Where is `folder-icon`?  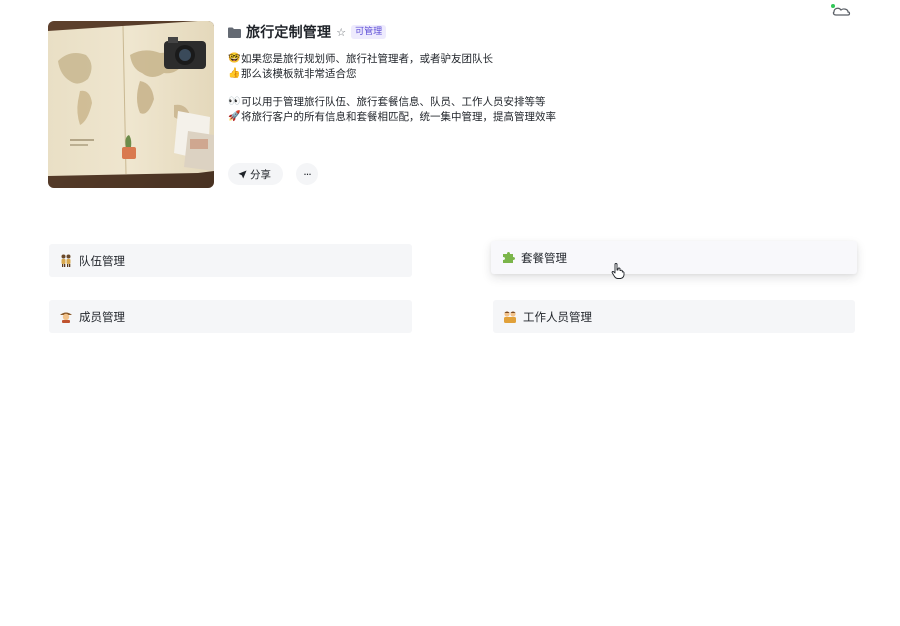 folder-icon is located at coordinates (234, 32).